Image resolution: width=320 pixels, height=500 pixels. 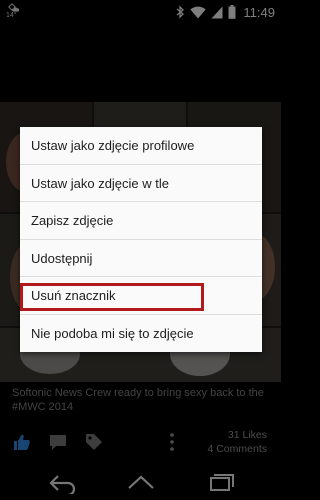 I want to click on menu-item-share: Udostępnij, so click(x=141, y=258).